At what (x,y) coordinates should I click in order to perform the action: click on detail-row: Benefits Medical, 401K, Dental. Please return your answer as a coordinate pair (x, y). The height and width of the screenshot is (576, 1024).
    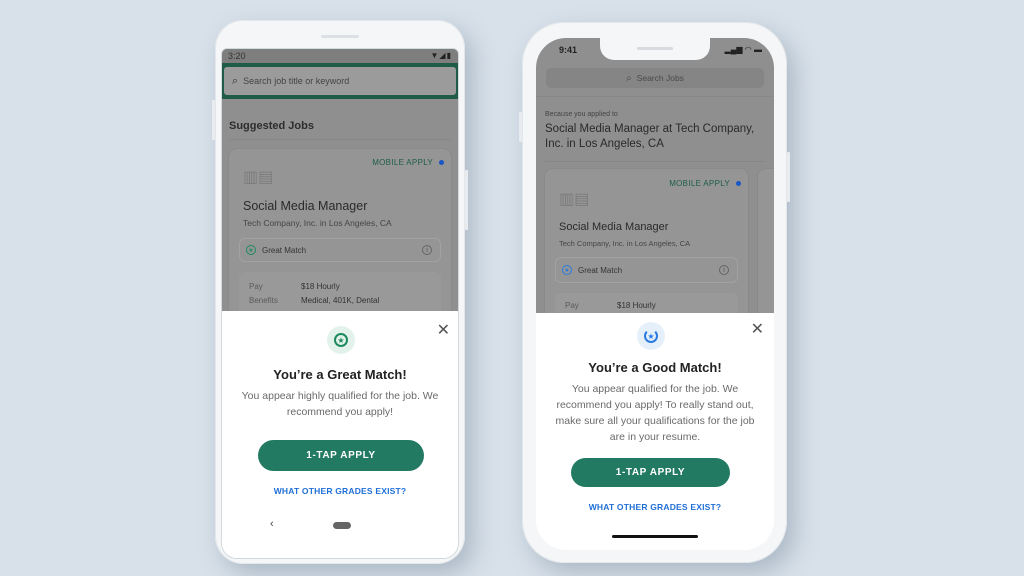
    Looking at the image, I should click on (314, 300).